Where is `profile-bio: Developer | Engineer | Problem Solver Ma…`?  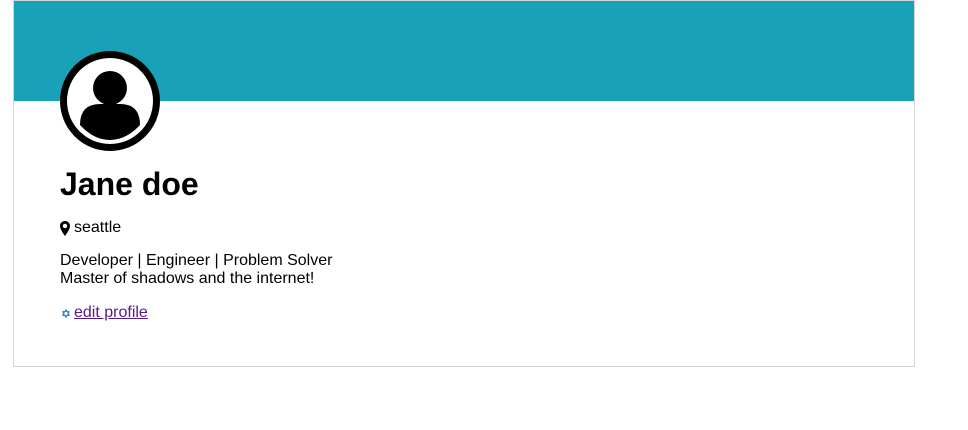
profile-bio: Developer | Engineer | Problem Solver Ma… is located at coordinates (196, 270).